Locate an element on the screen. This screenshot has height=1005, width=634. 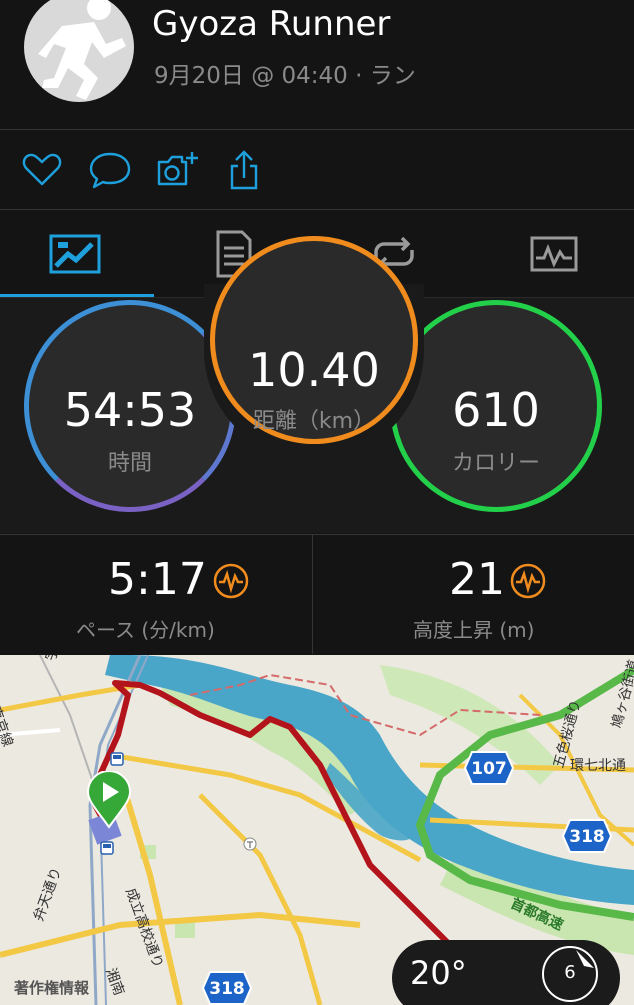
athlete-name: Gyoza Runner is located at coordinates (271, 24).